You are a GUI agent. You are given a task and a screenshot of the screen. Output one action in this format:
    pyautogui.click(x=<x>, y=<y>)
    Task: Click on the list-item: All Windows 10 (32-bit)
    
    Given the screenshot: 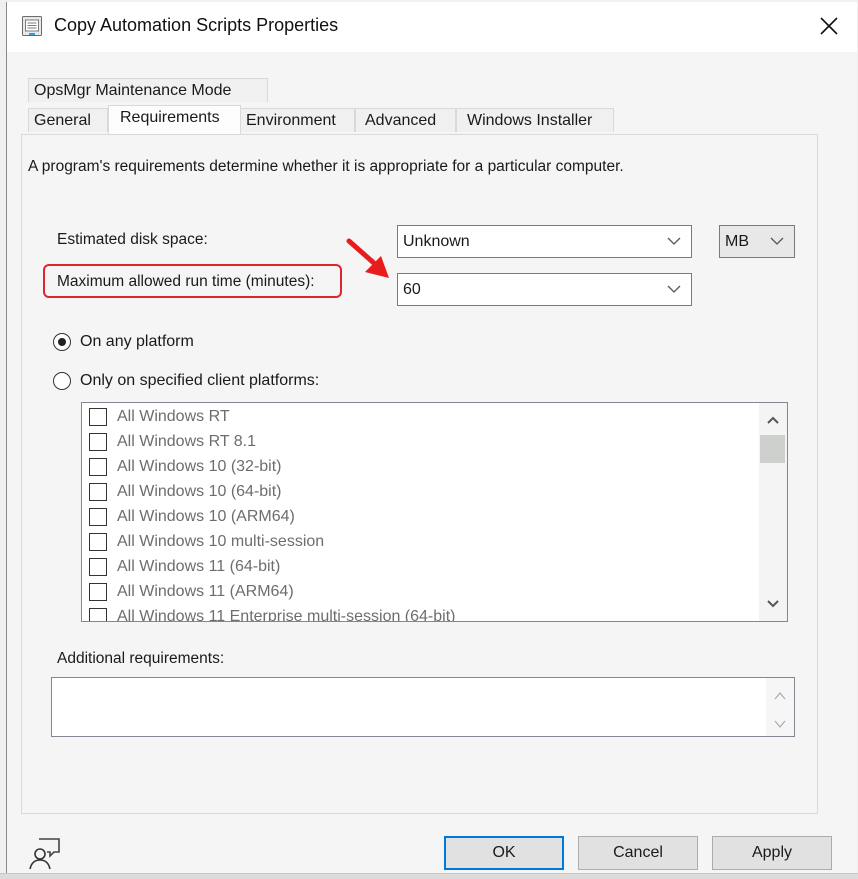 What is the action you would take?
    pyautogui.click(x=185, y=467)
    